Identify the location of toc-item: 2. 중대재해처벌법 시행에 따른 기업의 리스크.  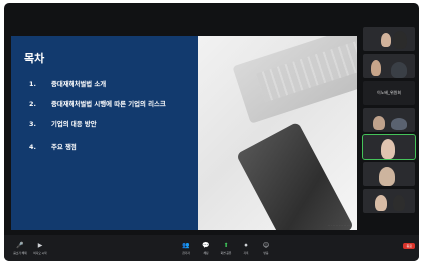
(110, 104).